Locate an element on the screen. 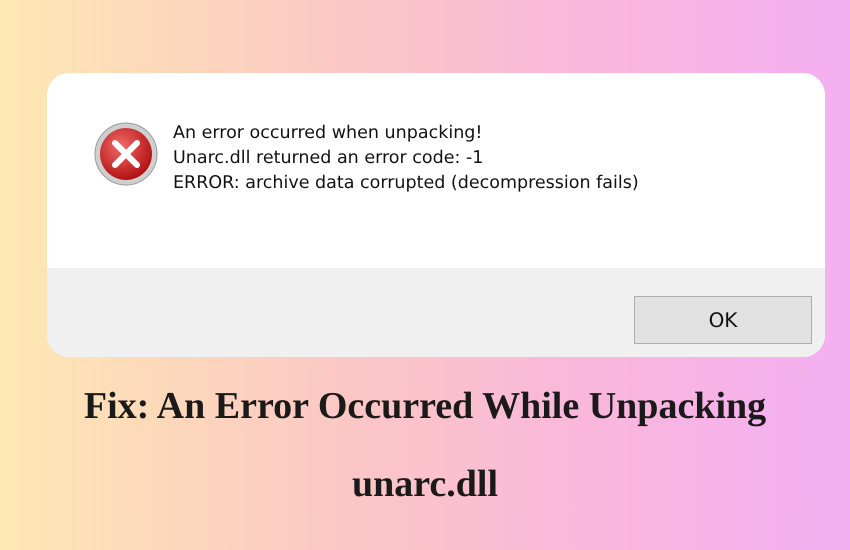 The image size is (850, 550). message-line: An error occurred when unpacking! is located at coordinates (328, 133).